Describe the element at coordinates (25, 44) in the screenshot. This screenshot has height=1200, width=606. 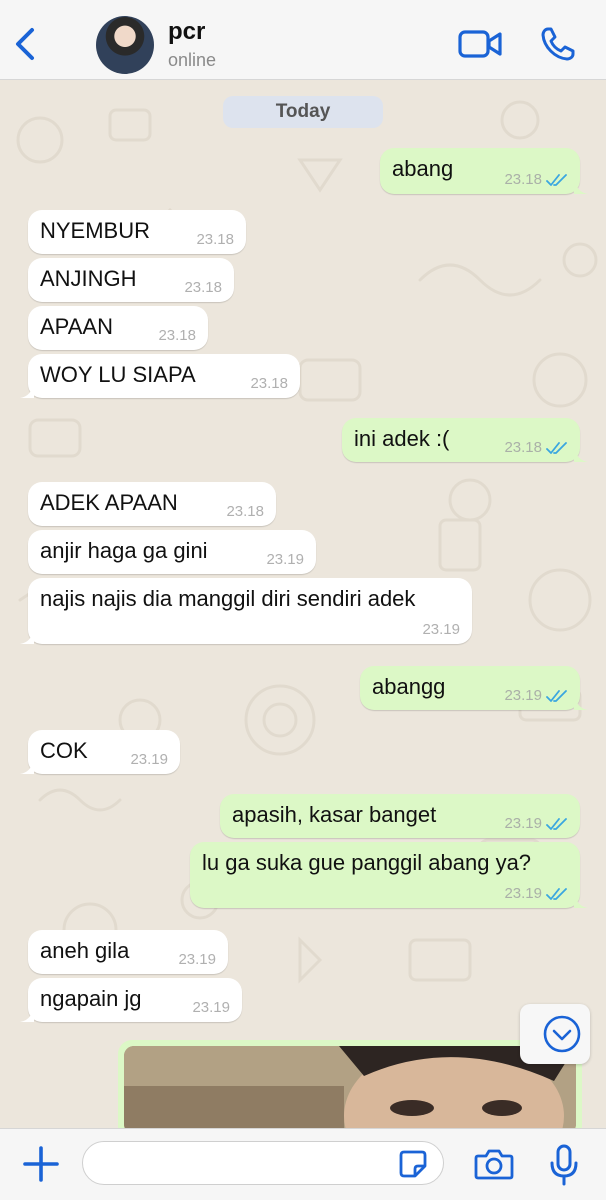
I see `back-chevron-icon` at that location.